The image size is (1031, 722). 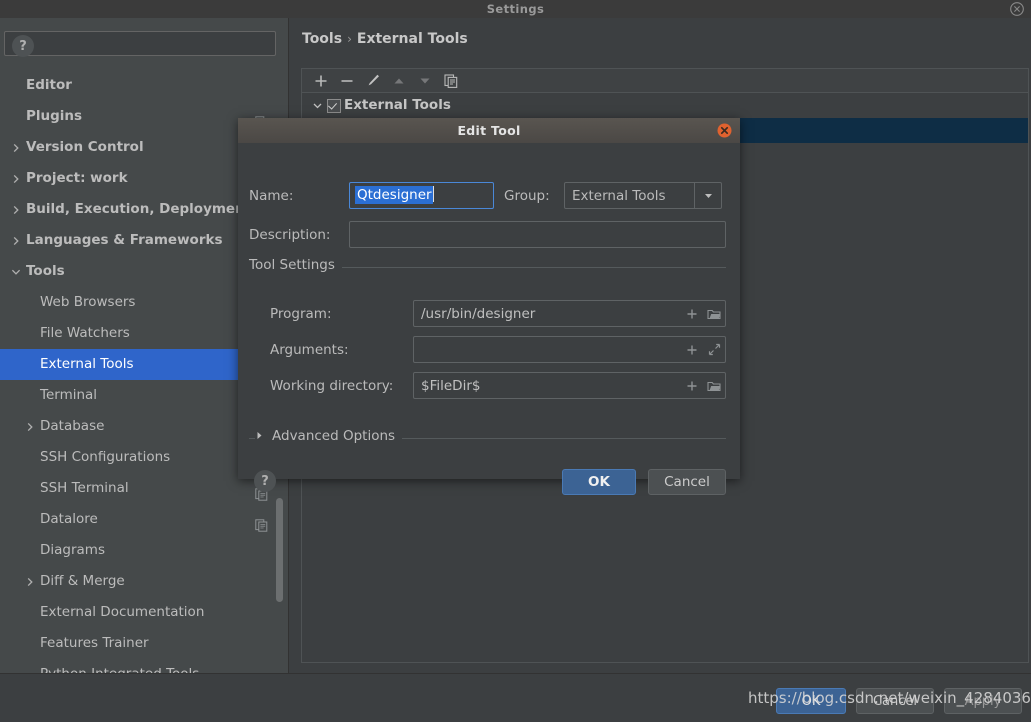 What do you see at coordinates (295, 265) in the screenshot?
I see `tool-settings-legend: Tool Settings` at bounding box center [295, 265].